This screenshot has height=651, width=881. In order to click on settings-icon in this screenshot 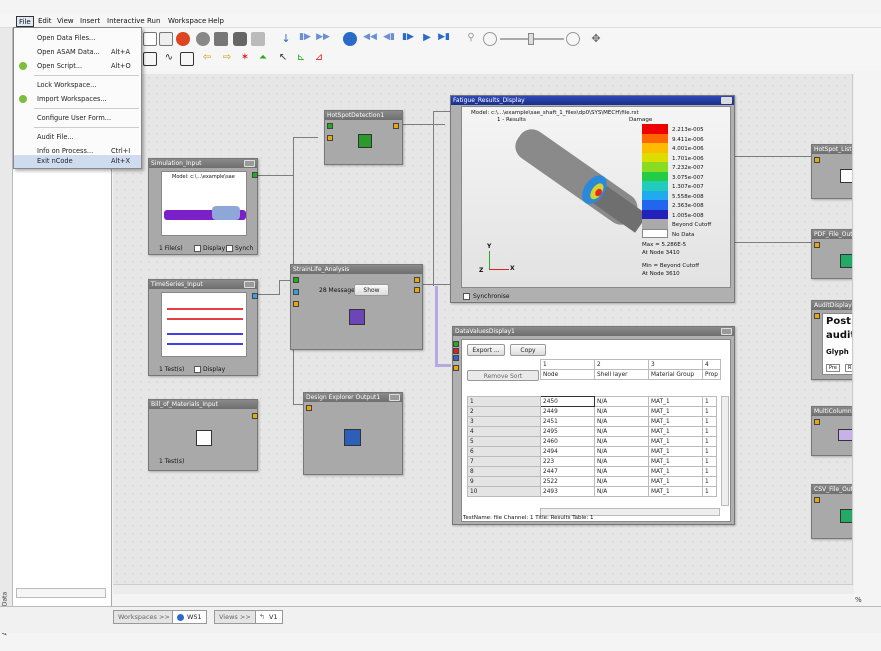, I will do `click(203, 39)`.